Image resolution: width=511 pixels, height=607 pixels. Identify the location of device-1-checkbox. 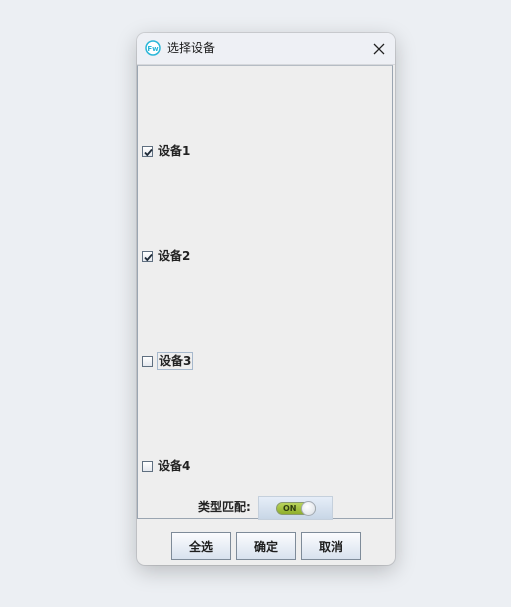
(147, 151).